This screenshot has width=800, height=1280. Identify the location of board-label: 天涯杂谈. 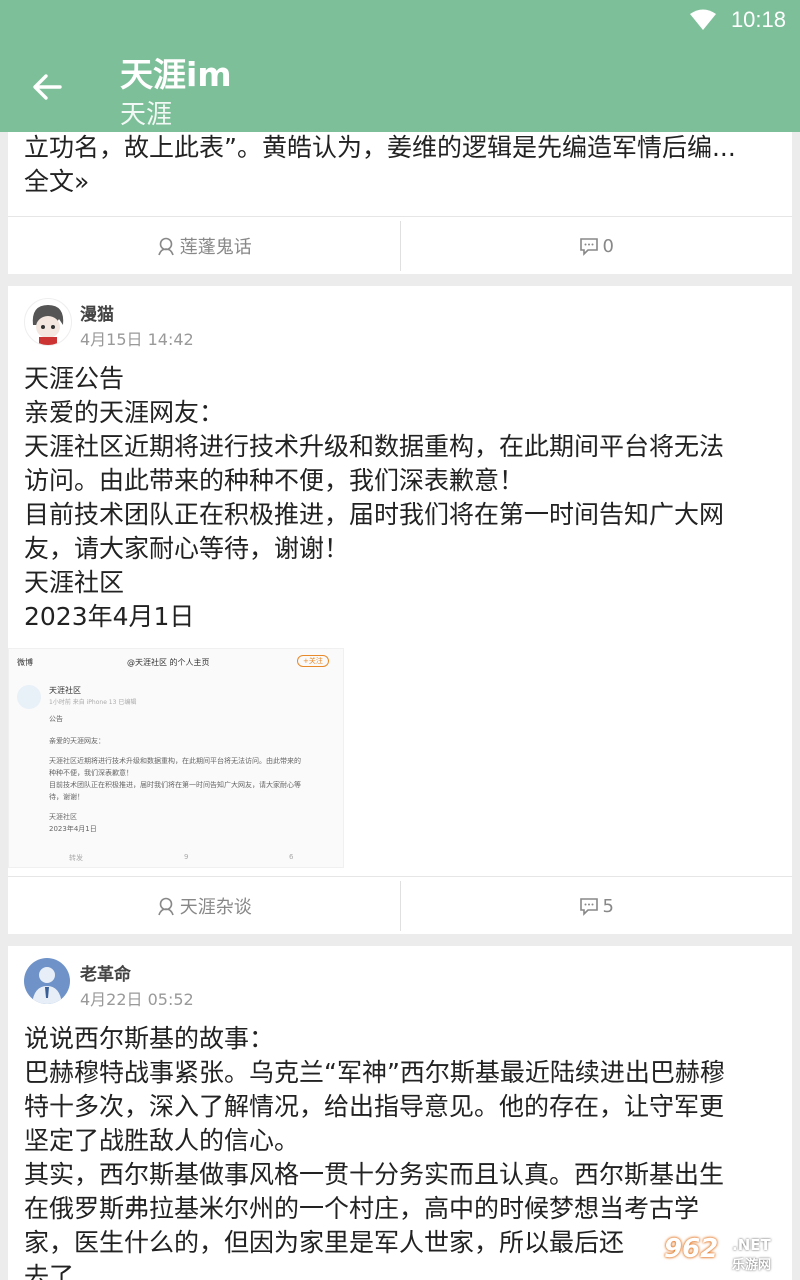
(215, 907).